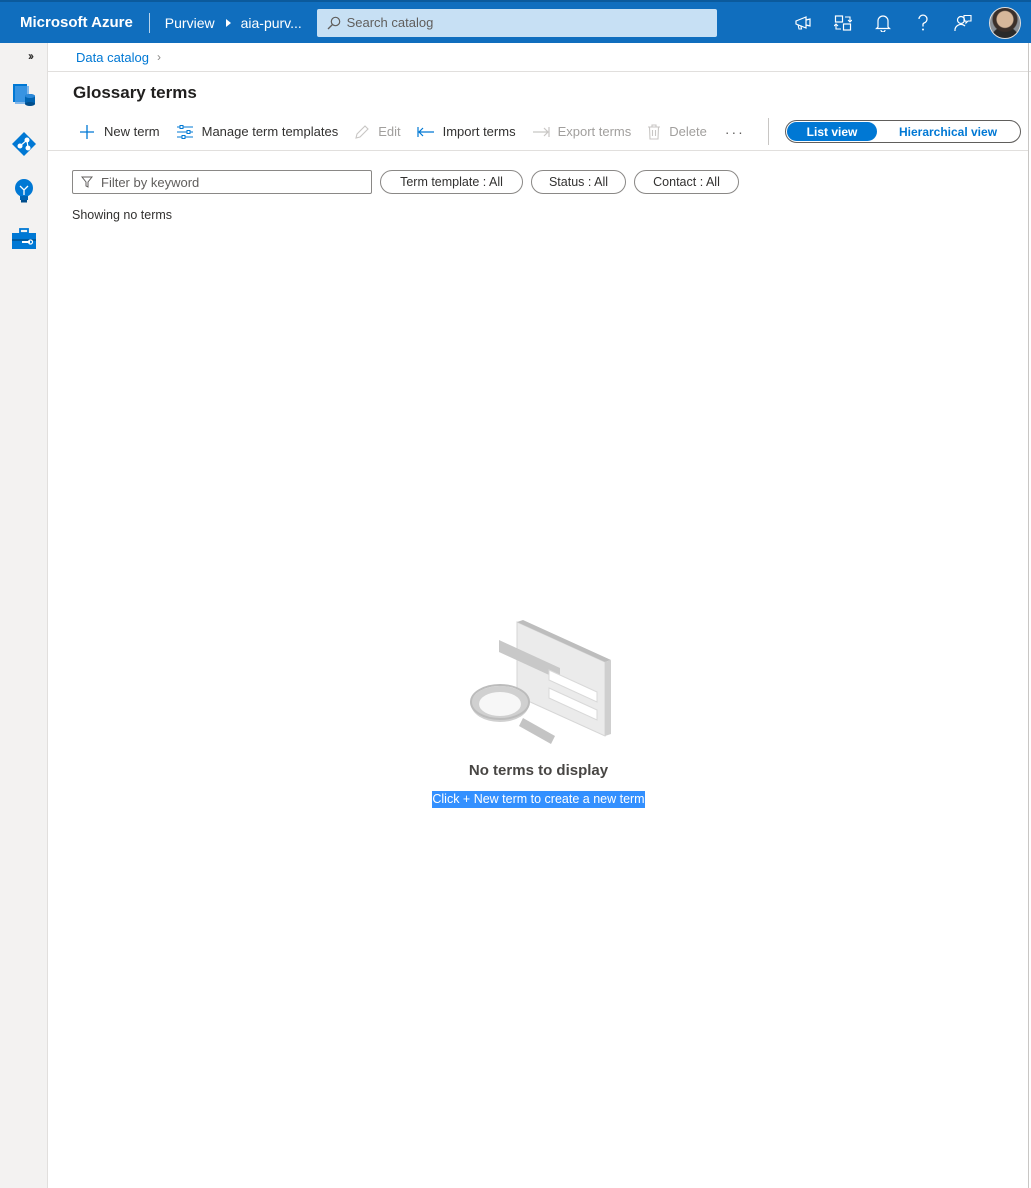 This screenshot has height=1188, width=1031. What do you see at coordinates (333, 22) in the screenshot?
I see `search-icon` at bounding box center [333, 22].